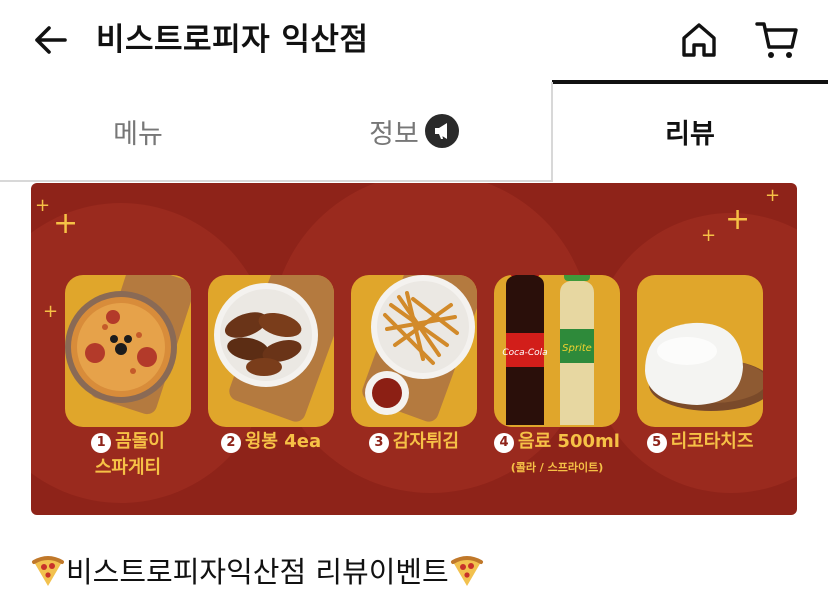 The height and width of the screenshot is (616, 828). What do you see at coordinates (690, 134) in the screenshot?
I see `tab-review-label: 리뷰` at bounding box center [690, 134].